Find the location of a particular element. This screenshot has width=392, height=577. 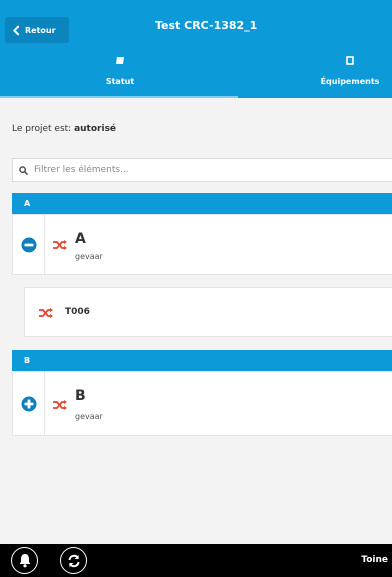

back-button: Retour is located at coordinates (37, 30).